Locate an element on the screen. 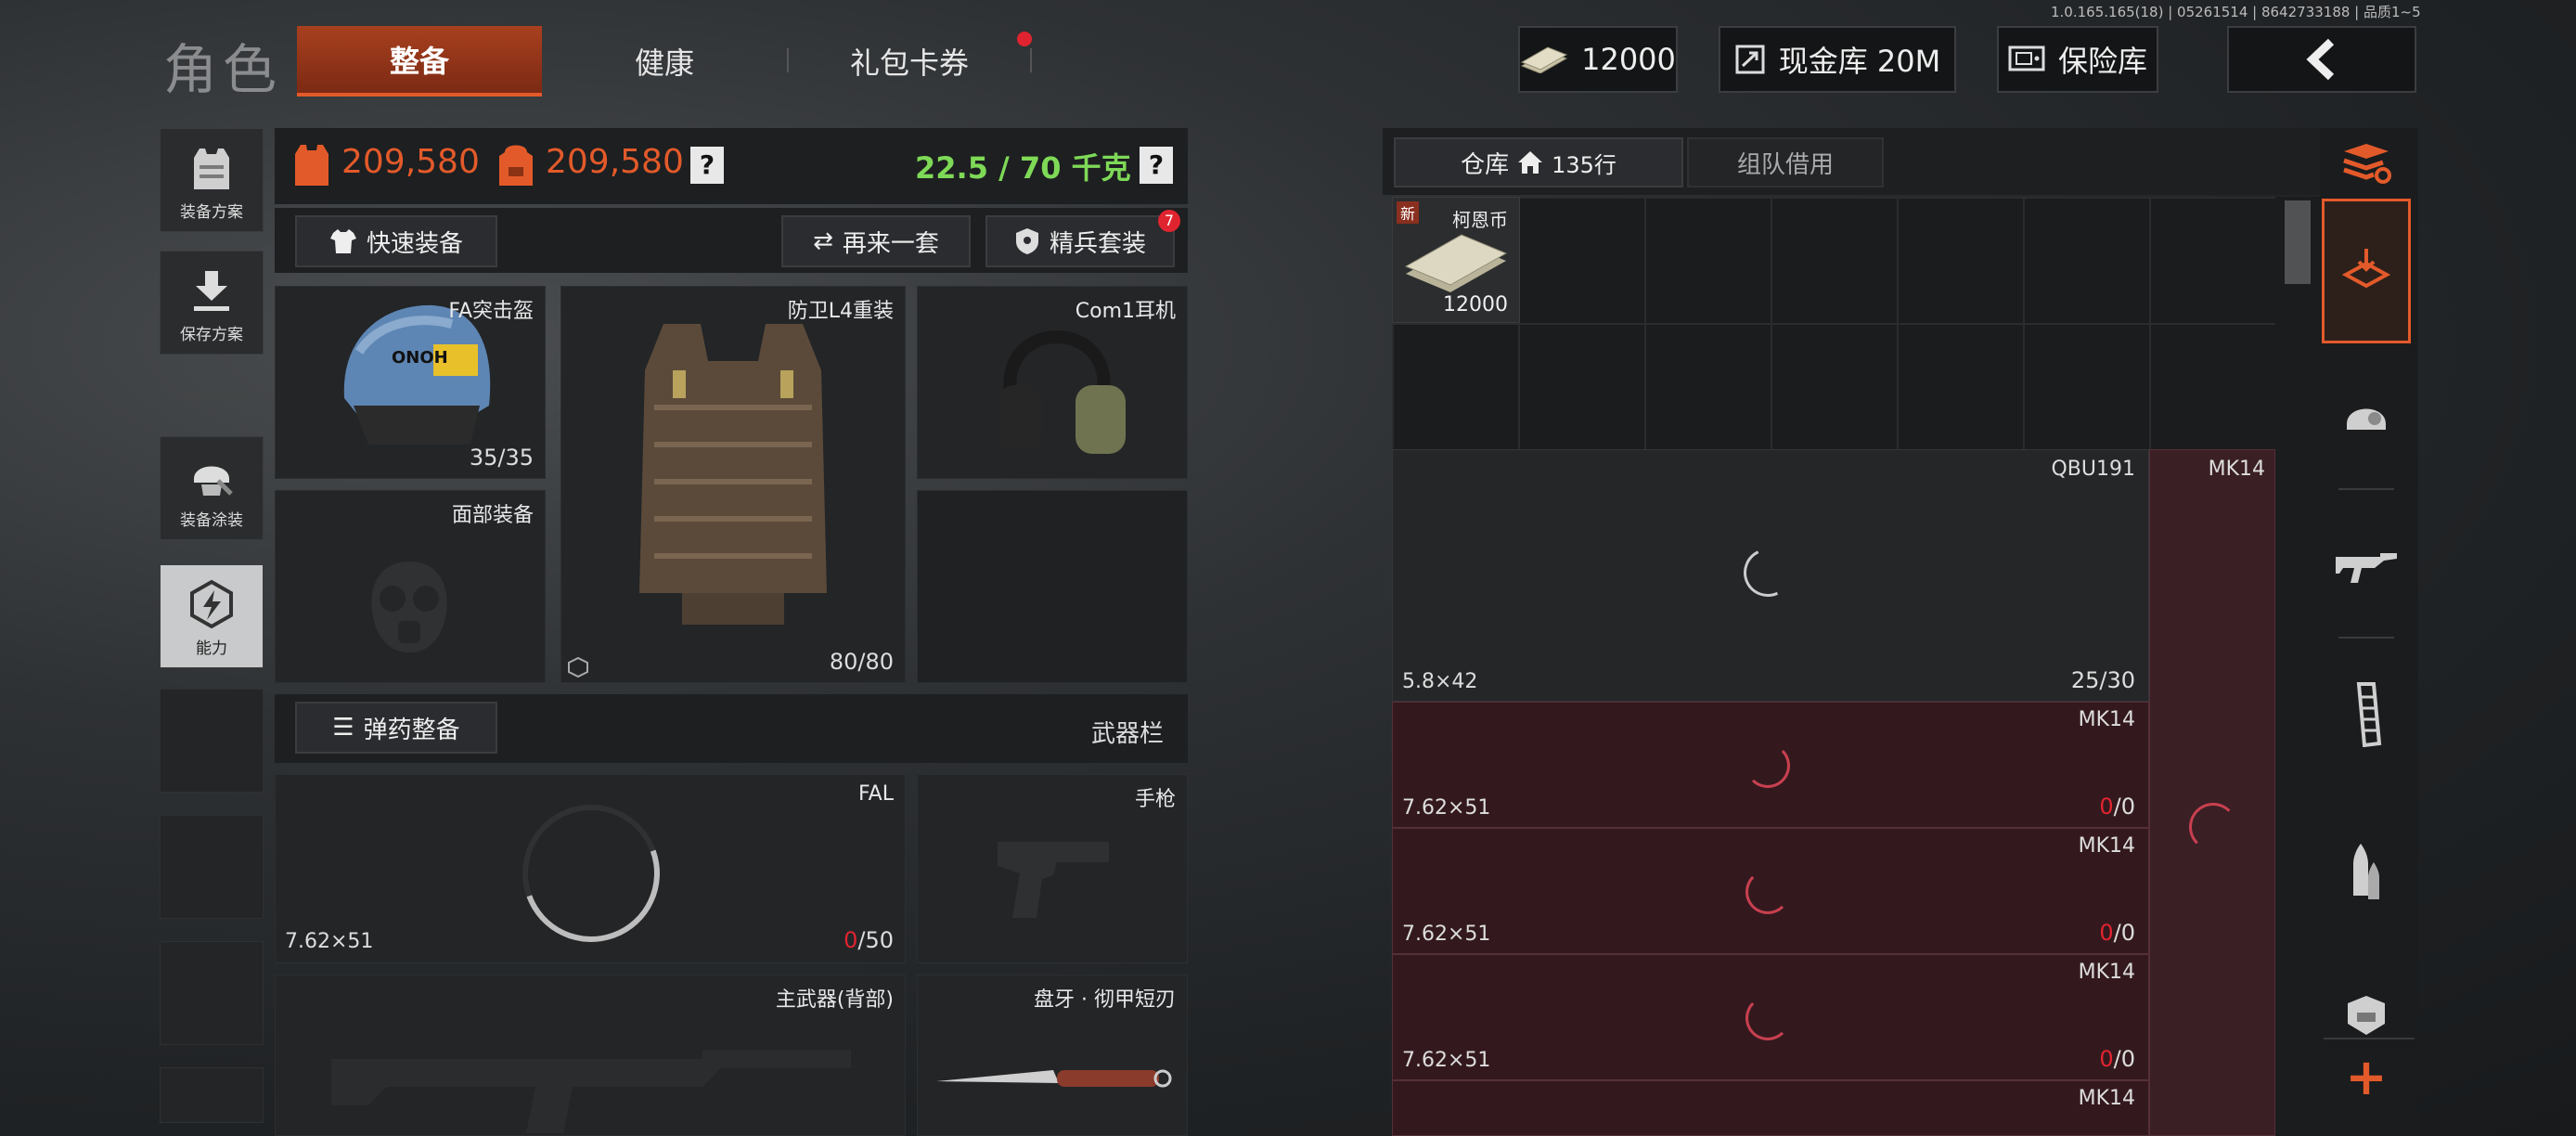 The height and width of the screenshot is (1136, 2576). cash-vault-button: 现金库 20M is located at coordinates (1837, 59).